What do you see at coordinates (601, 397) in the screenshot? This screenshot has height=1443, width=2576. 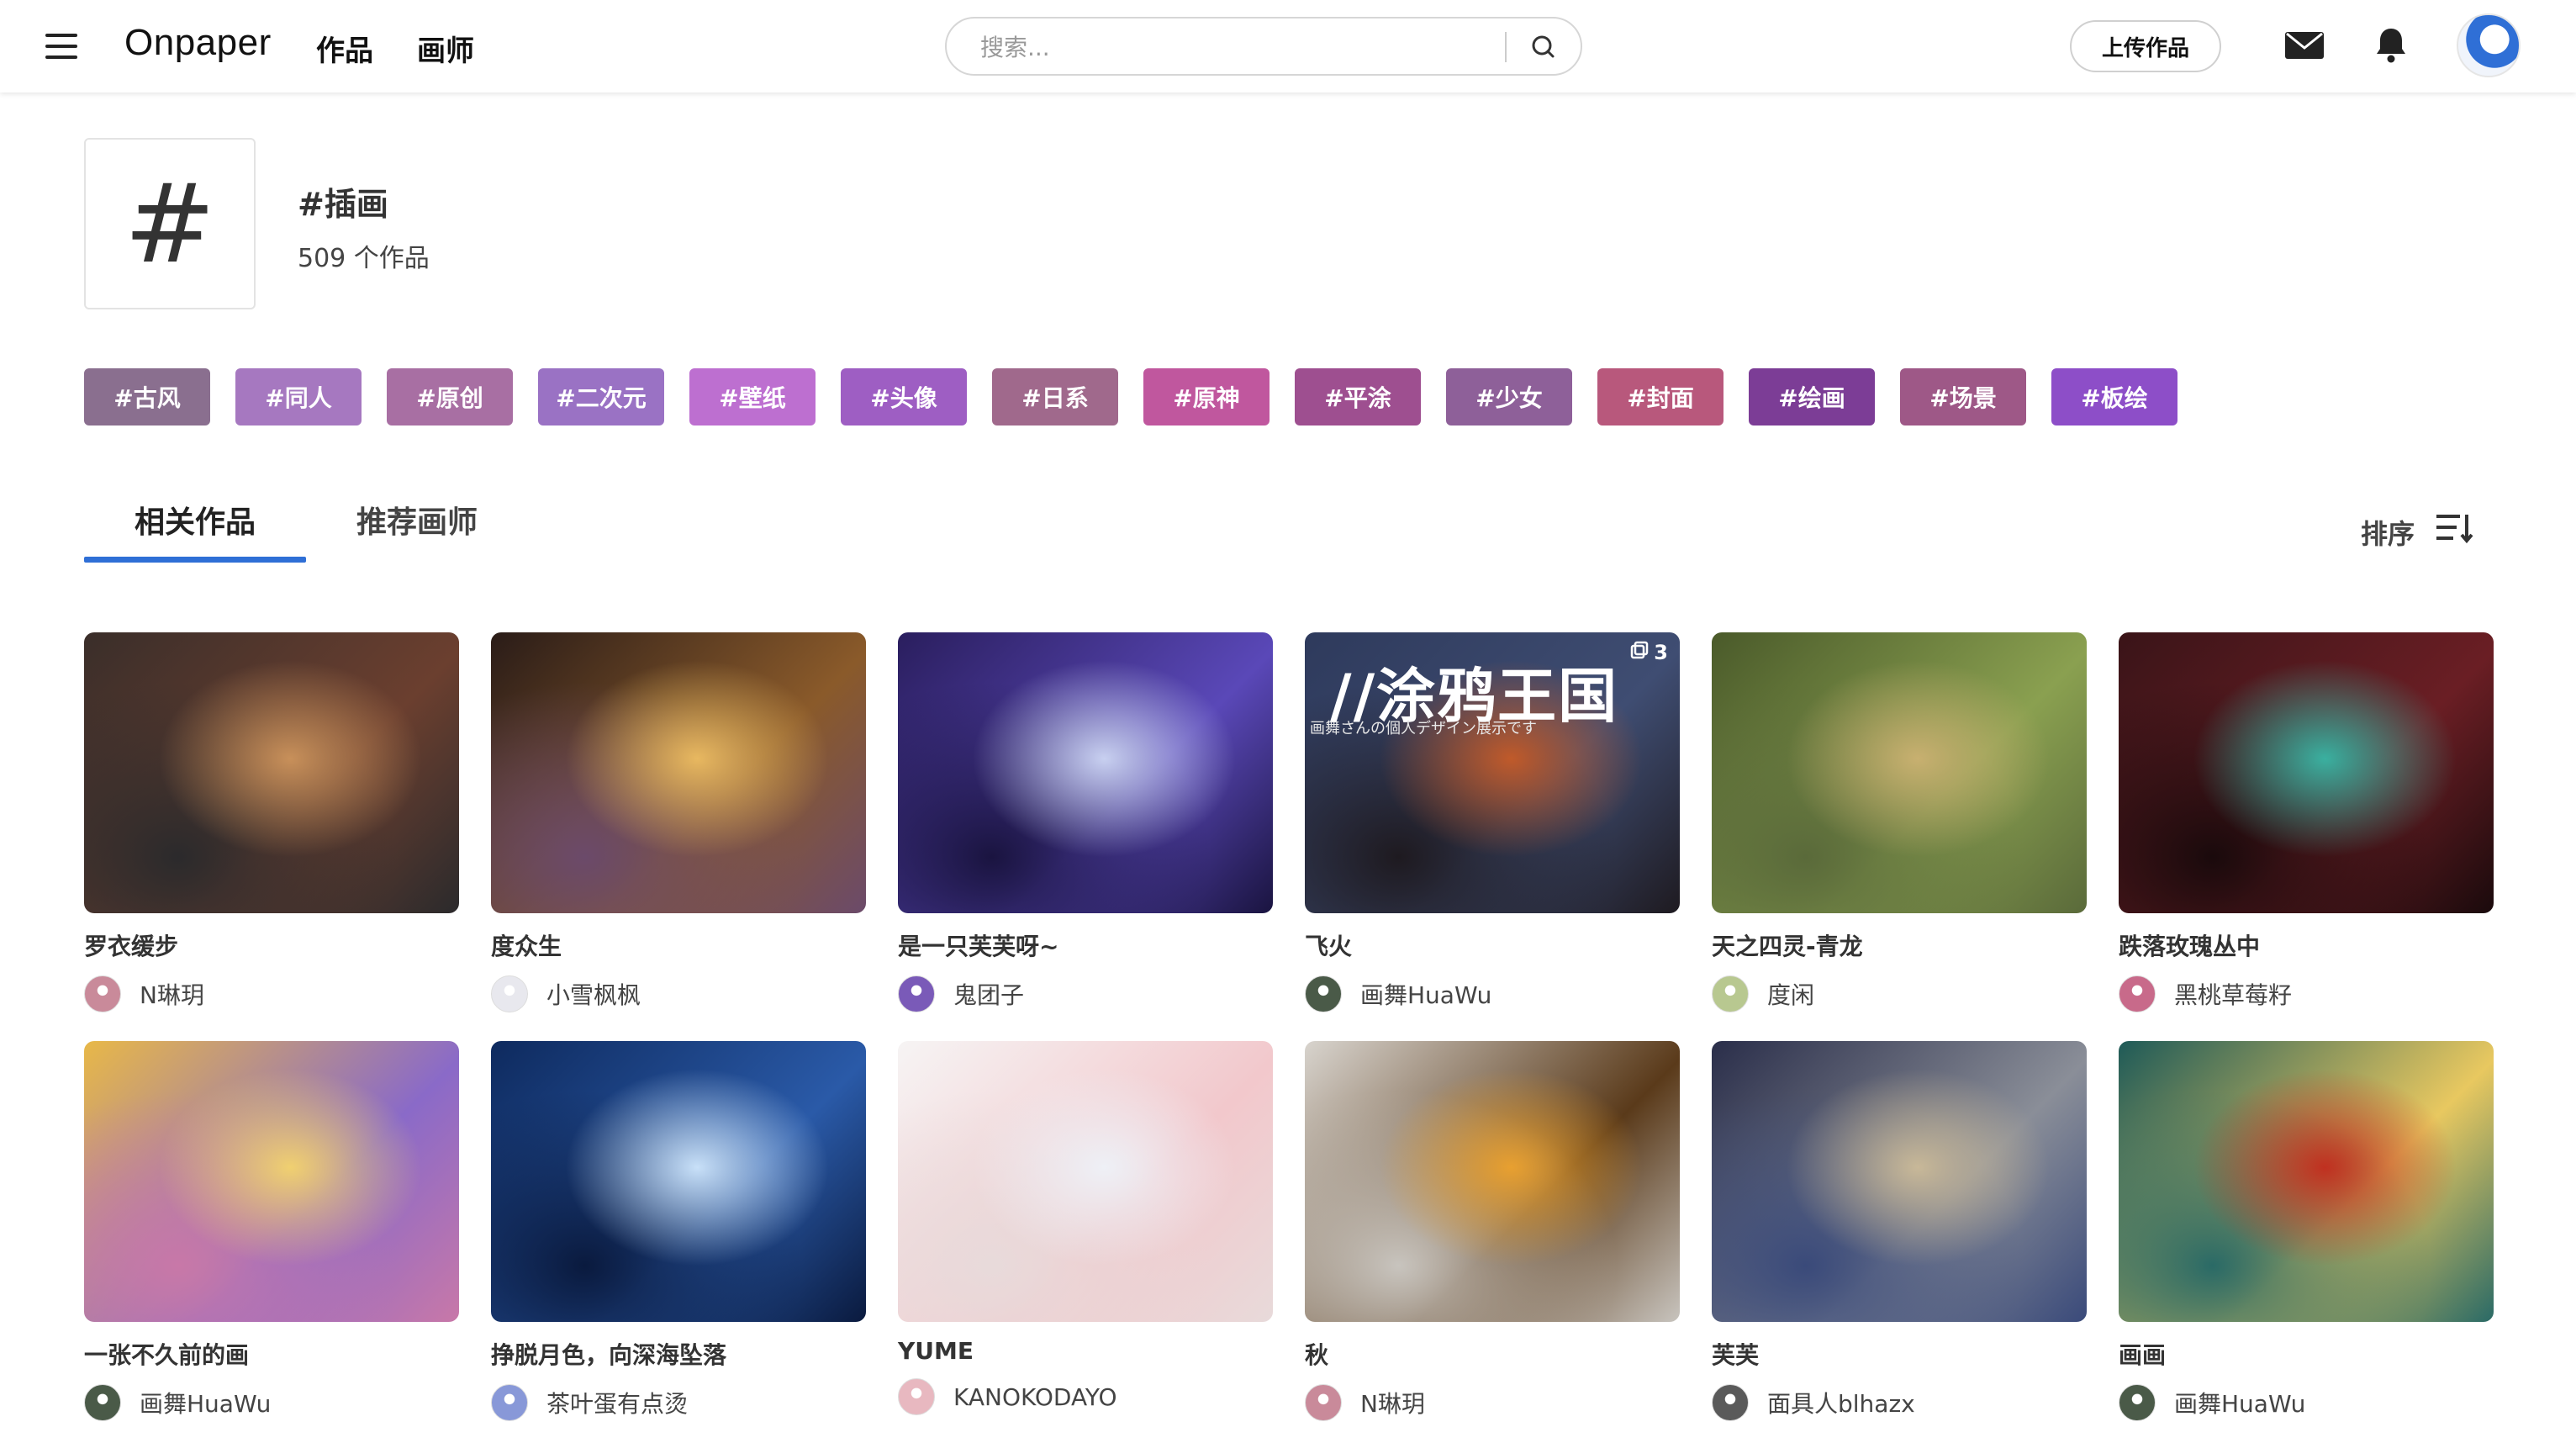 I see `tag-chip: #二次元` at bounding box center [601, 397].